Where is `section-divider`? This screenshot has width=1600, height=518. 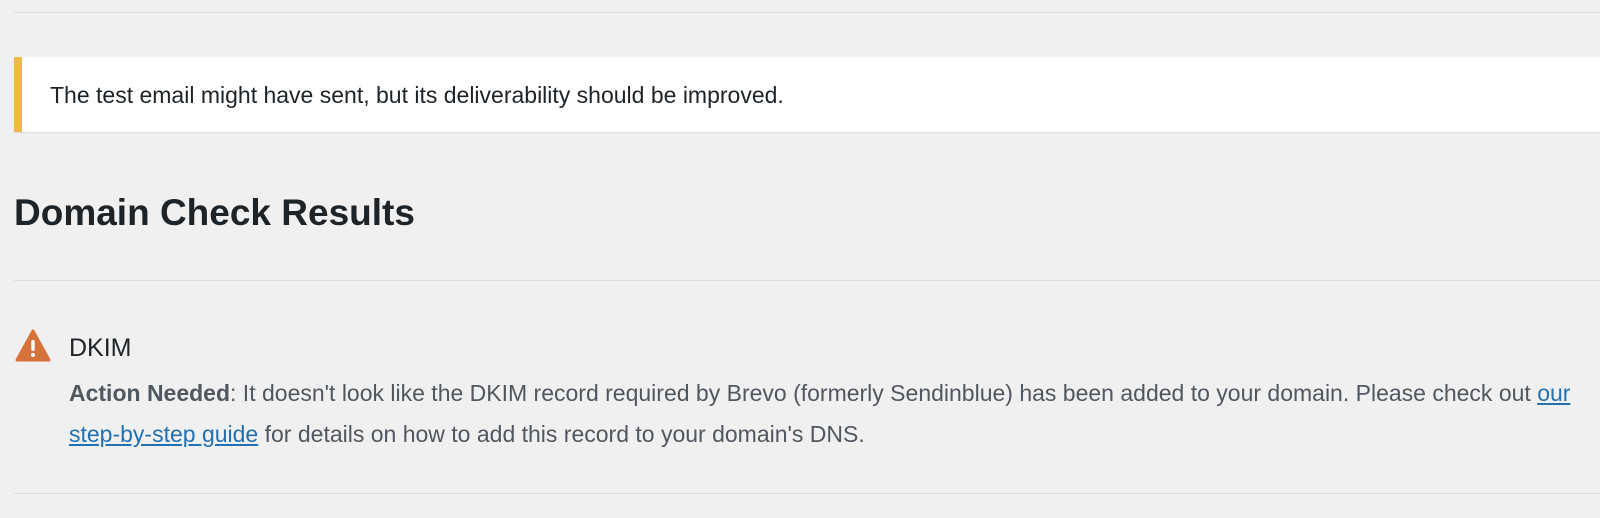
section-divider is located at coordinates (807, 280).